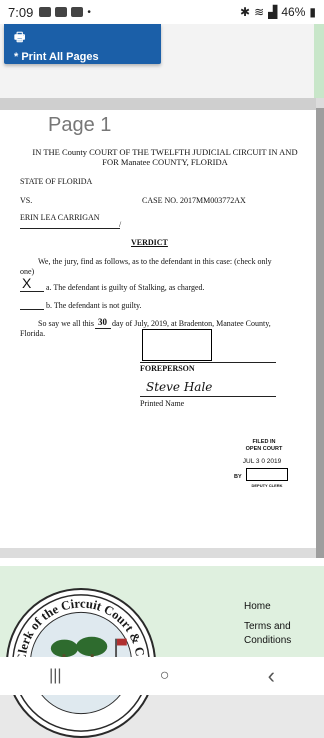 The image size is (324, 738). What do you see at coordinates (56, 181) in the screenshot?
I see `plaintiff: STATE OF FLORIDA` at bounding box center [56, 181].